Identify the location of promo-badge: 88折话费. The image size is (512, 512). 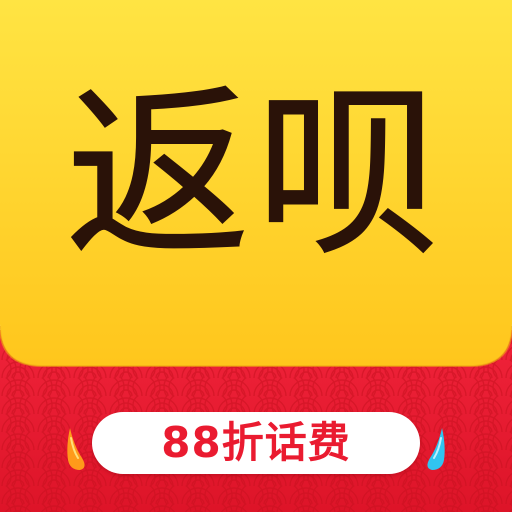
(256, 443).